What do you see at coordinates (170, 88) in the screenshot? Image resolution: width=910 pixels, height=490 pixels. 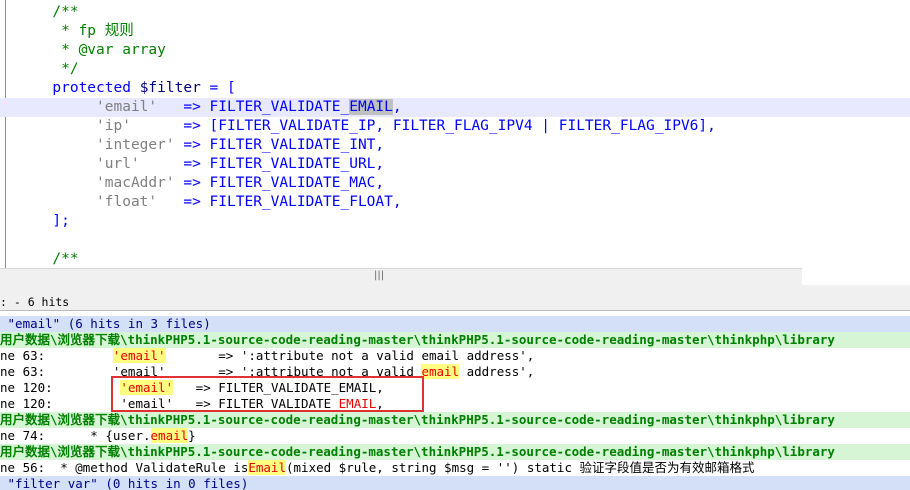 I see `variable-filter: $filter` at bounding box center [170, 88].